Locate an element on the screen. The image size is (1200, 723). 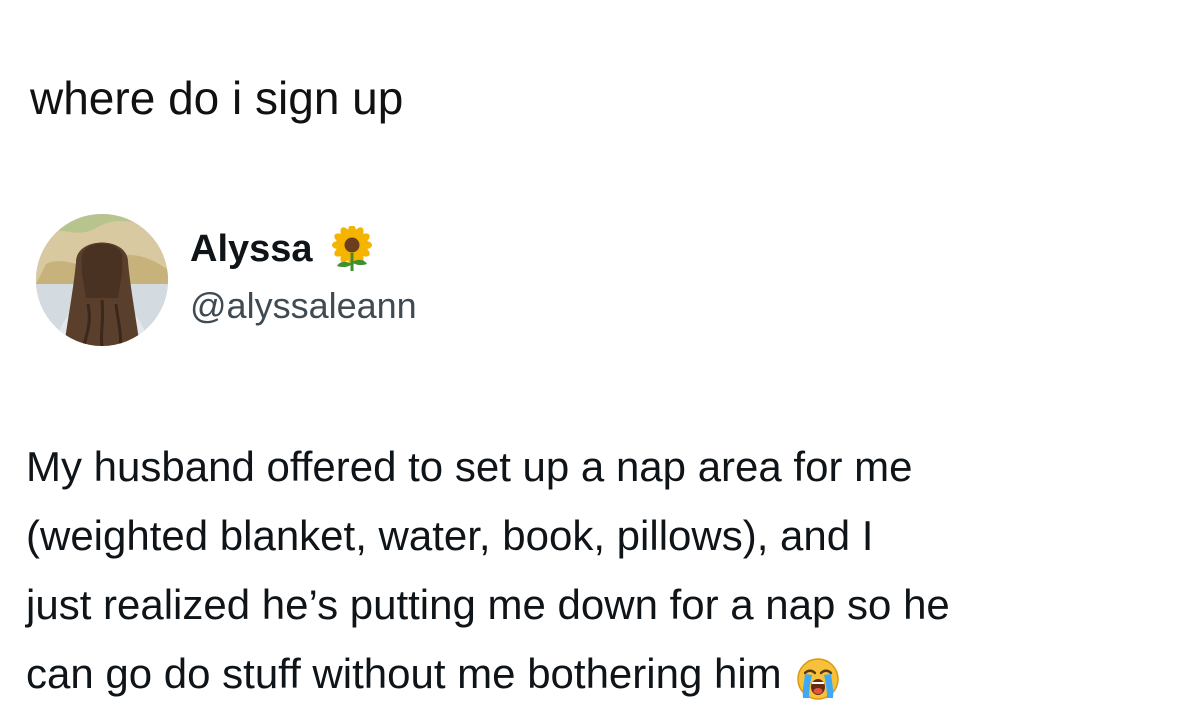
avatar is located at coordinates (102, 280).